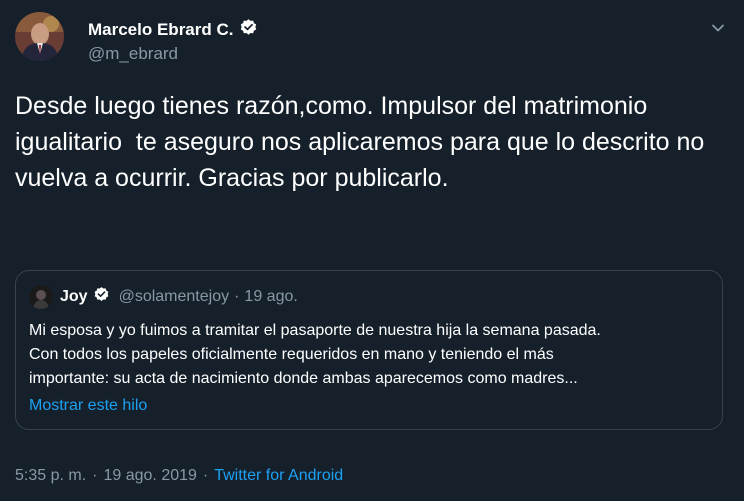 The height and width of the screenshot is (501, 744). What do you see at coordinates (149, 476) in the screenshot?
I see `tweet-date: 19 ago. 2019` at bounding box center [149, 476].